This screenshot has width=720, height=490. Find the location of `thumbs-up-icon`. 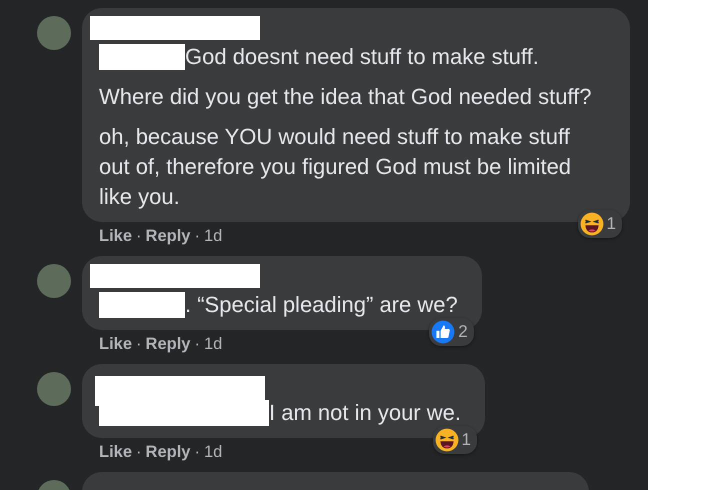

thumbs-up-icon is located at coordinates (443, 332).